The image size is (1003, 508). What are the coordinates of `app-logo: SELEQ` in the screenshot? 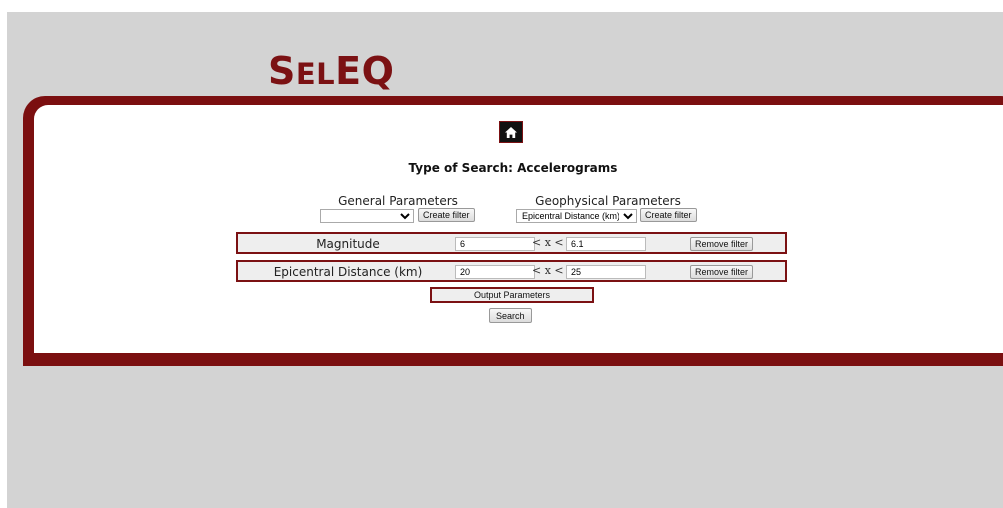 It's located at (331, 71).